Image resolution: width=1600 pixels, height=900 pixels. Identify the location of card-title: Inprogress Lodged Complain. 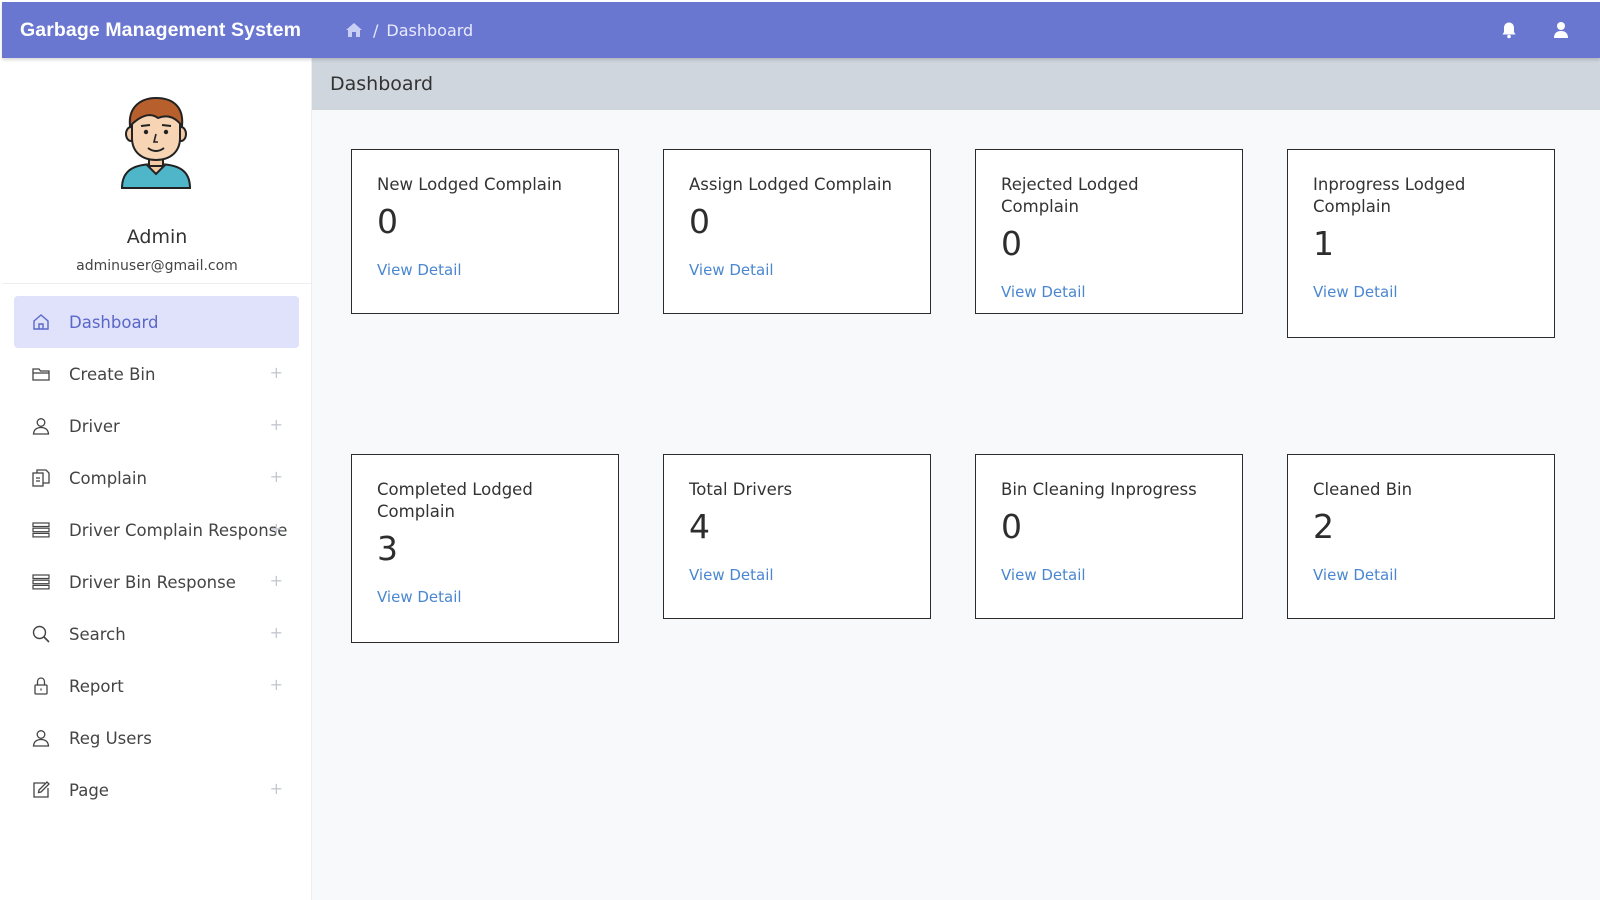
(1389, 195).